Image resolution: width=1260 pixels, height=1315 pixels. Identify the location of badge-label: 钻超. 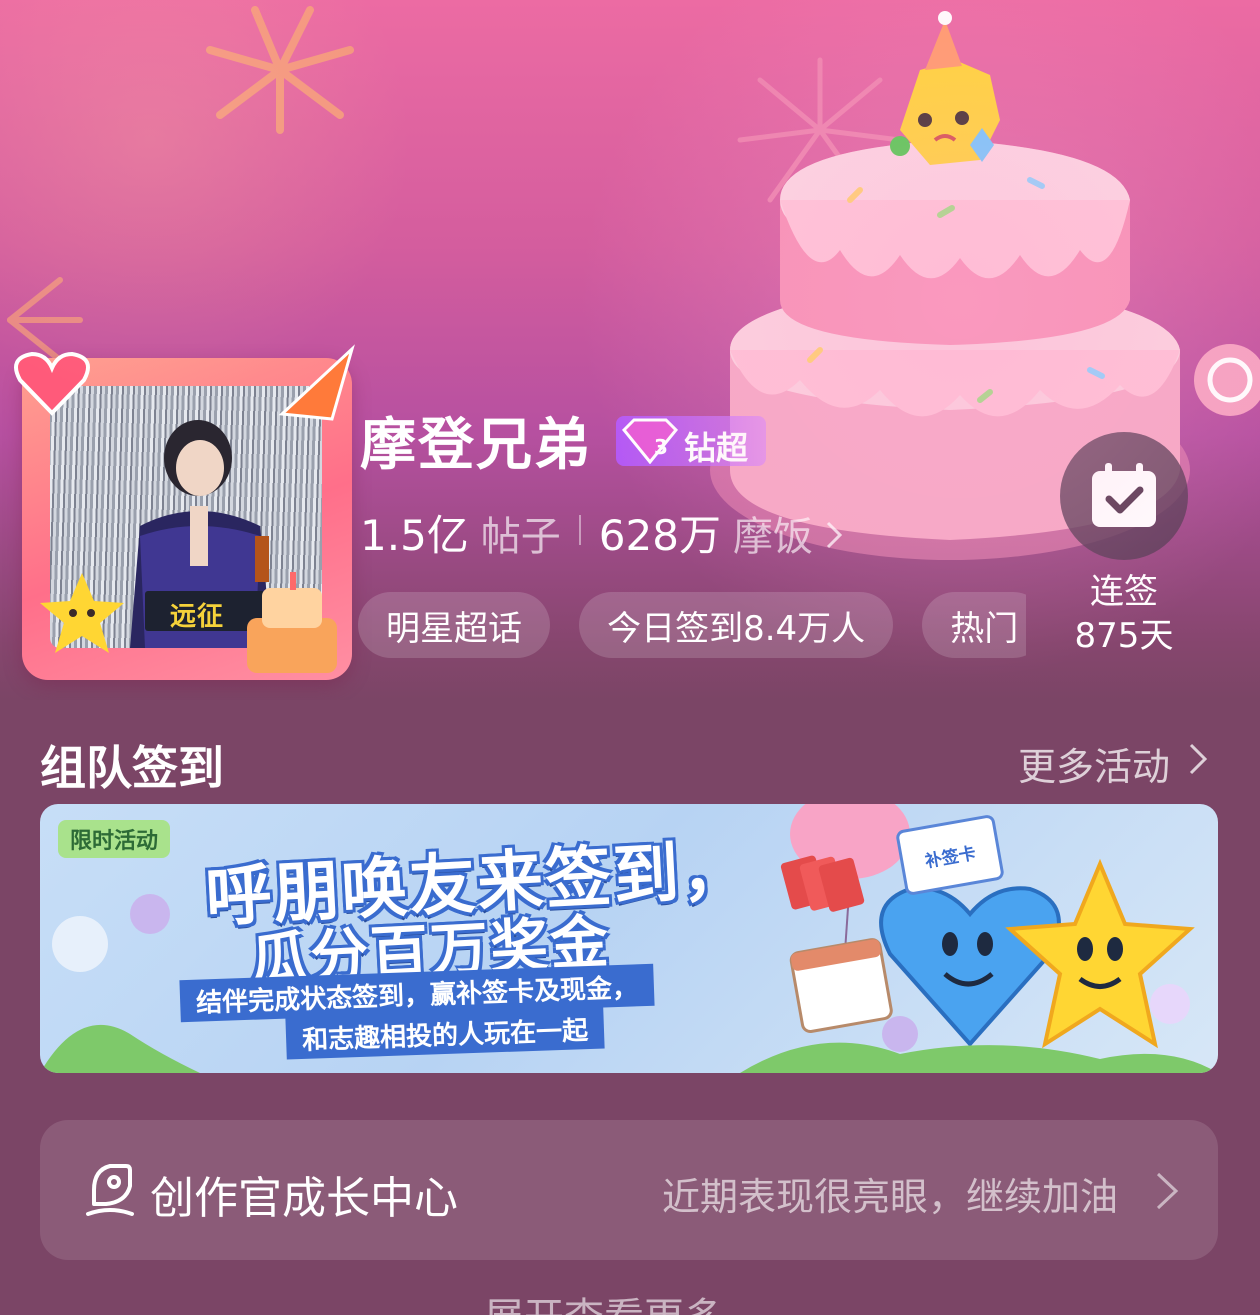
(716, 448).